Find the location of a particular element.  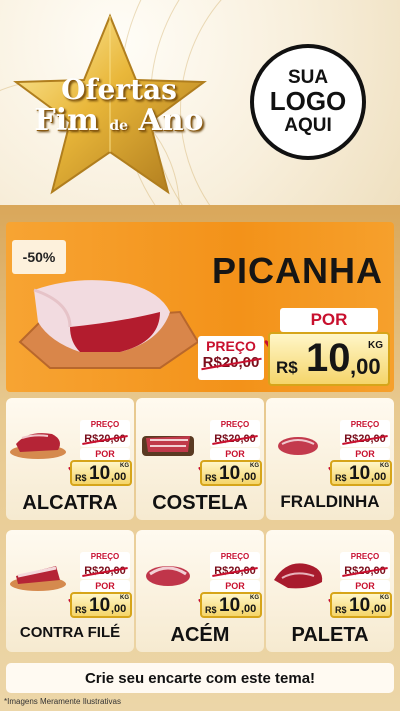

brand-ofertas: Ofertas is located at coordinates (119, 89).